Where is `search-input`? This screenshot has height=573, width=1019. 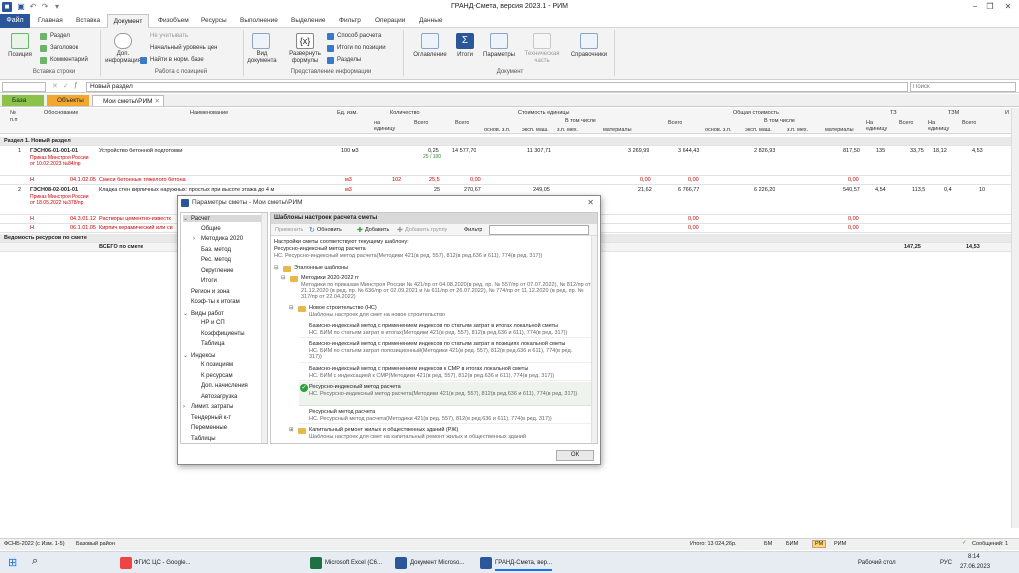
search-input is located at coordinates (963, 87).